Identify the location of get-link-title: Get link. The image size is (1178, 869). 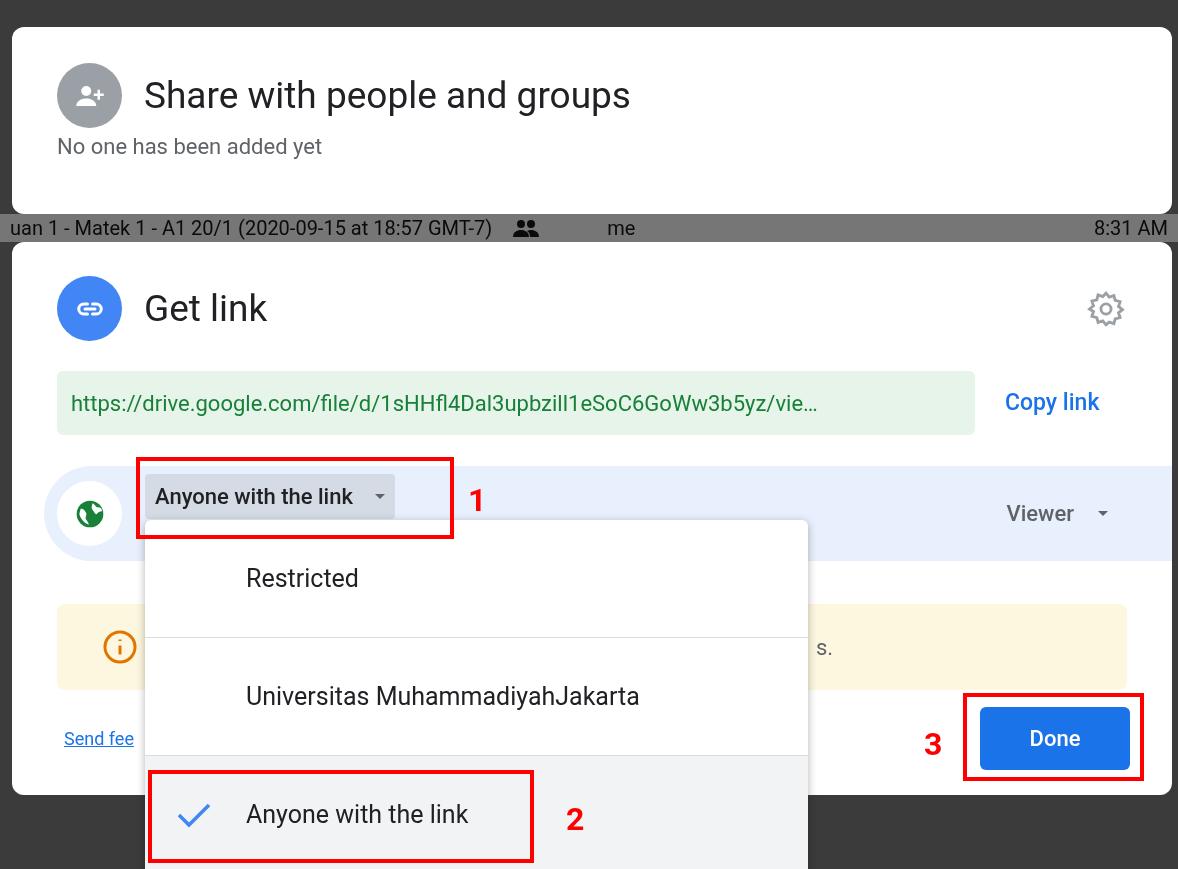
(206, 308).